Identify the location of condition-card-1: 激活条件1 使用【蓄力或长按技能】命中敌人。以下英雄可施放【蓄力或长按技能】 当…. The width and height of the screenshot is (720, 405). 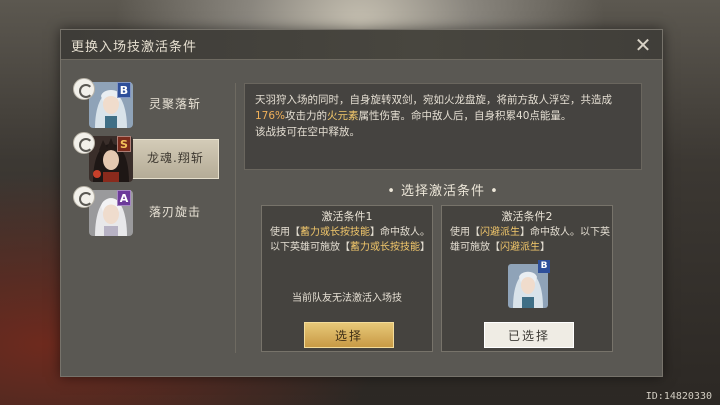
(347, 278).